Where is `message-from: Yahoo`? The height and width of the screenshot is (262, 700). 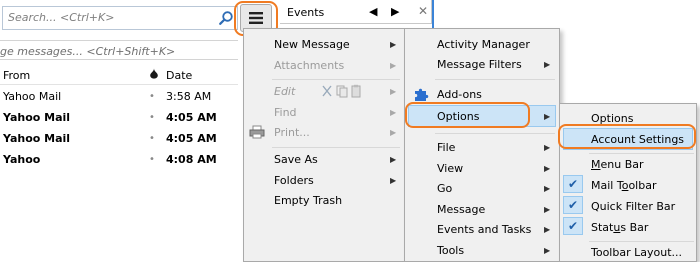 message-from: Yahoo is located at coordinates (22, 159).